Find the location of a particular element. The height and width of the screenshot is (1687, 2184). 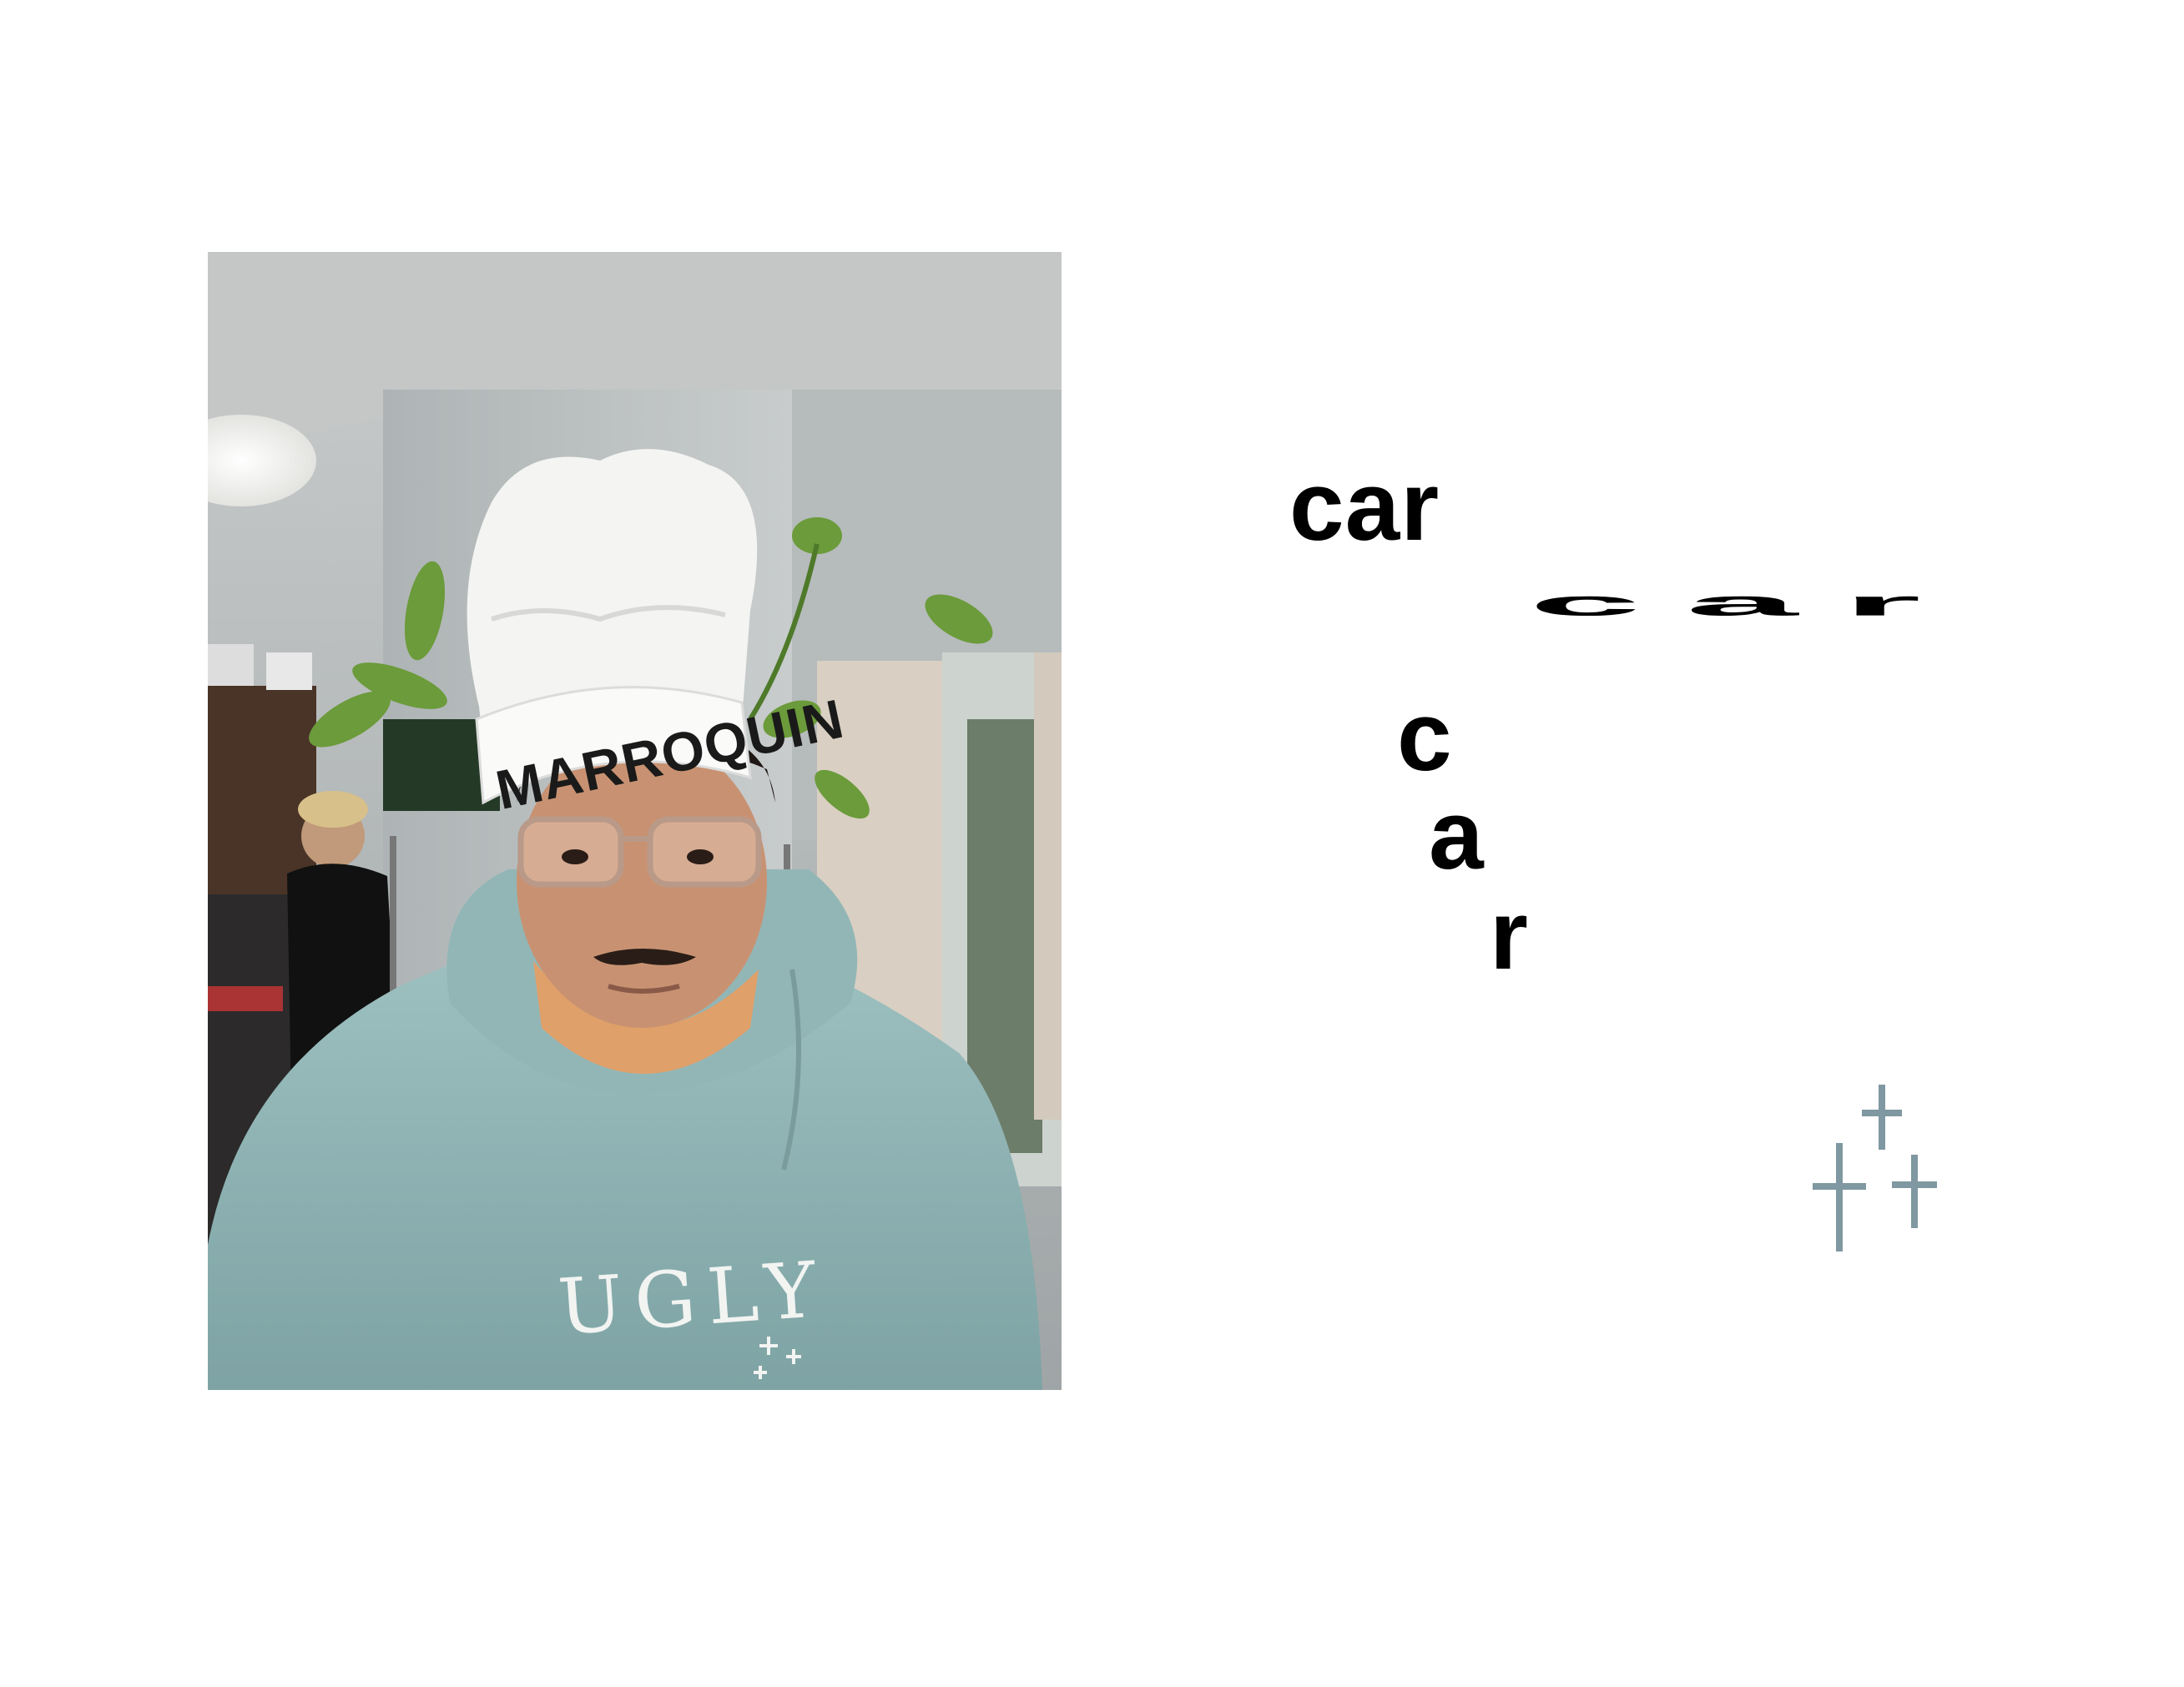

word-car-vertical-a: a is located at coordinates (1456, 835).